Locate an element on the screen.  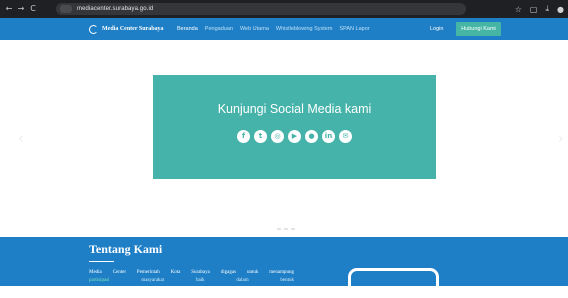
about-text-line2: partisipasi masyarakat baik dalam bentuk is located at coordinates (191, 280).